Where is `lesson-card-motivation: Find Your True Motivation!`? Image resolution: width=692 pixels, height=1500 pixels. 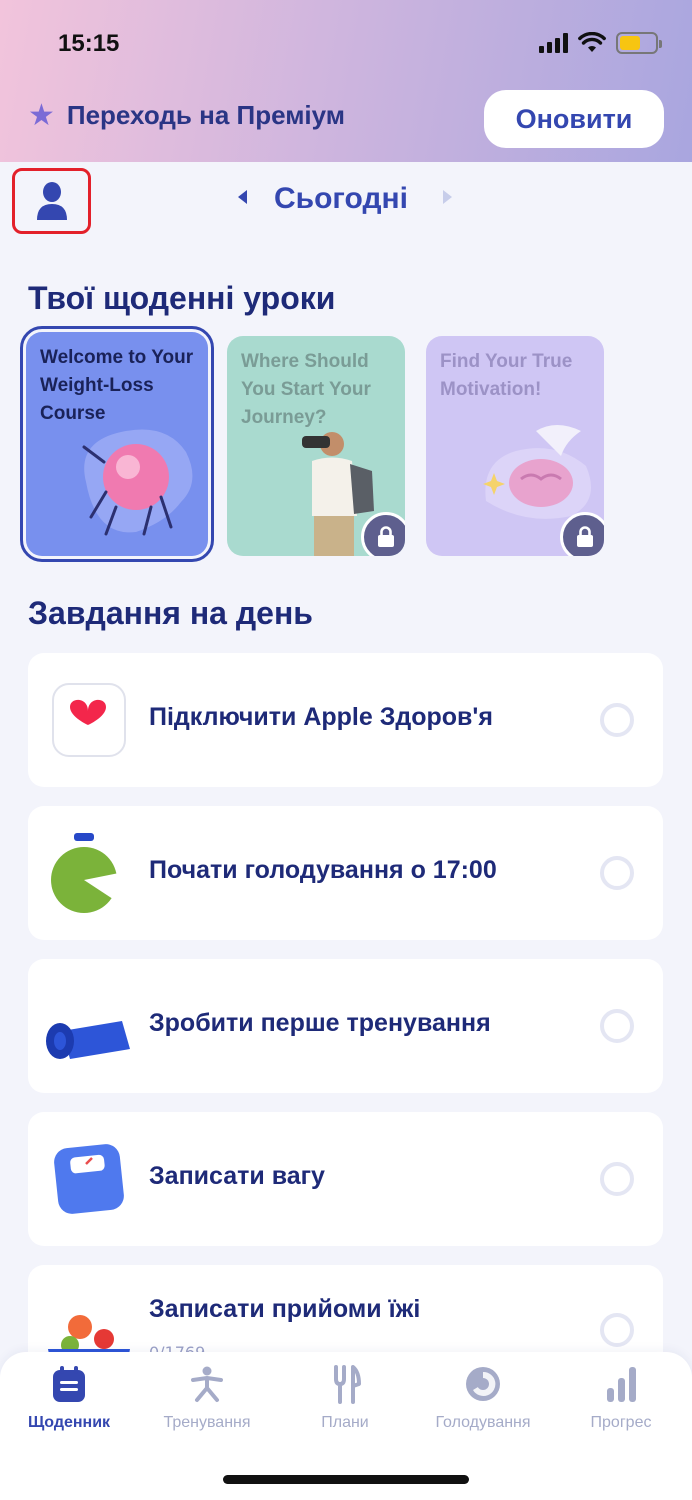
lesson-card-motivation: Find Your True Motivation! is located at coordinates (515, 446).